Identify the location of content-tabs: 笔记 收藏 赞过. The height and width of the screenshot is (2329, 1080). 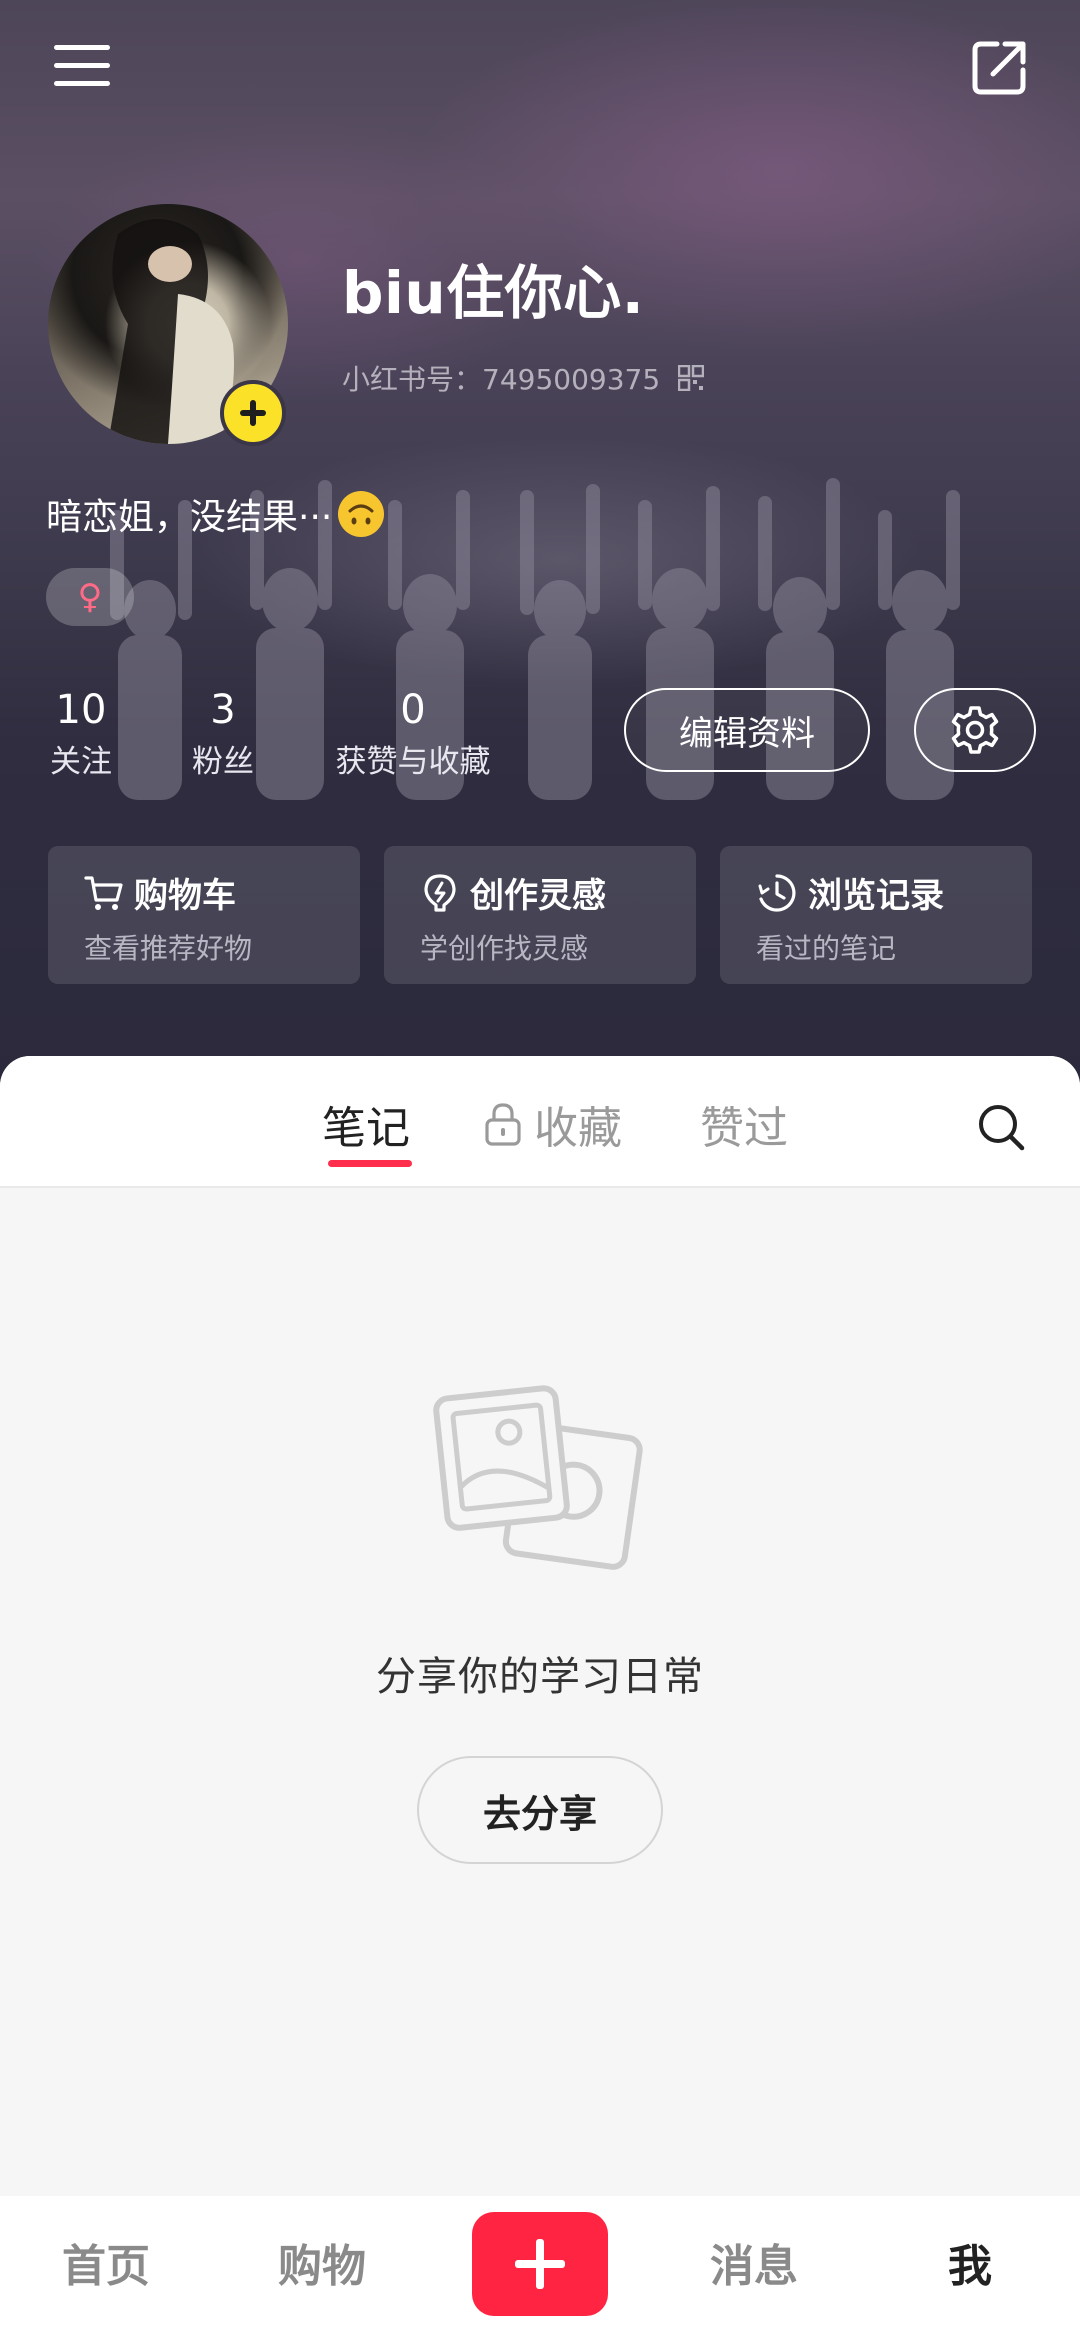
(540, 1122).